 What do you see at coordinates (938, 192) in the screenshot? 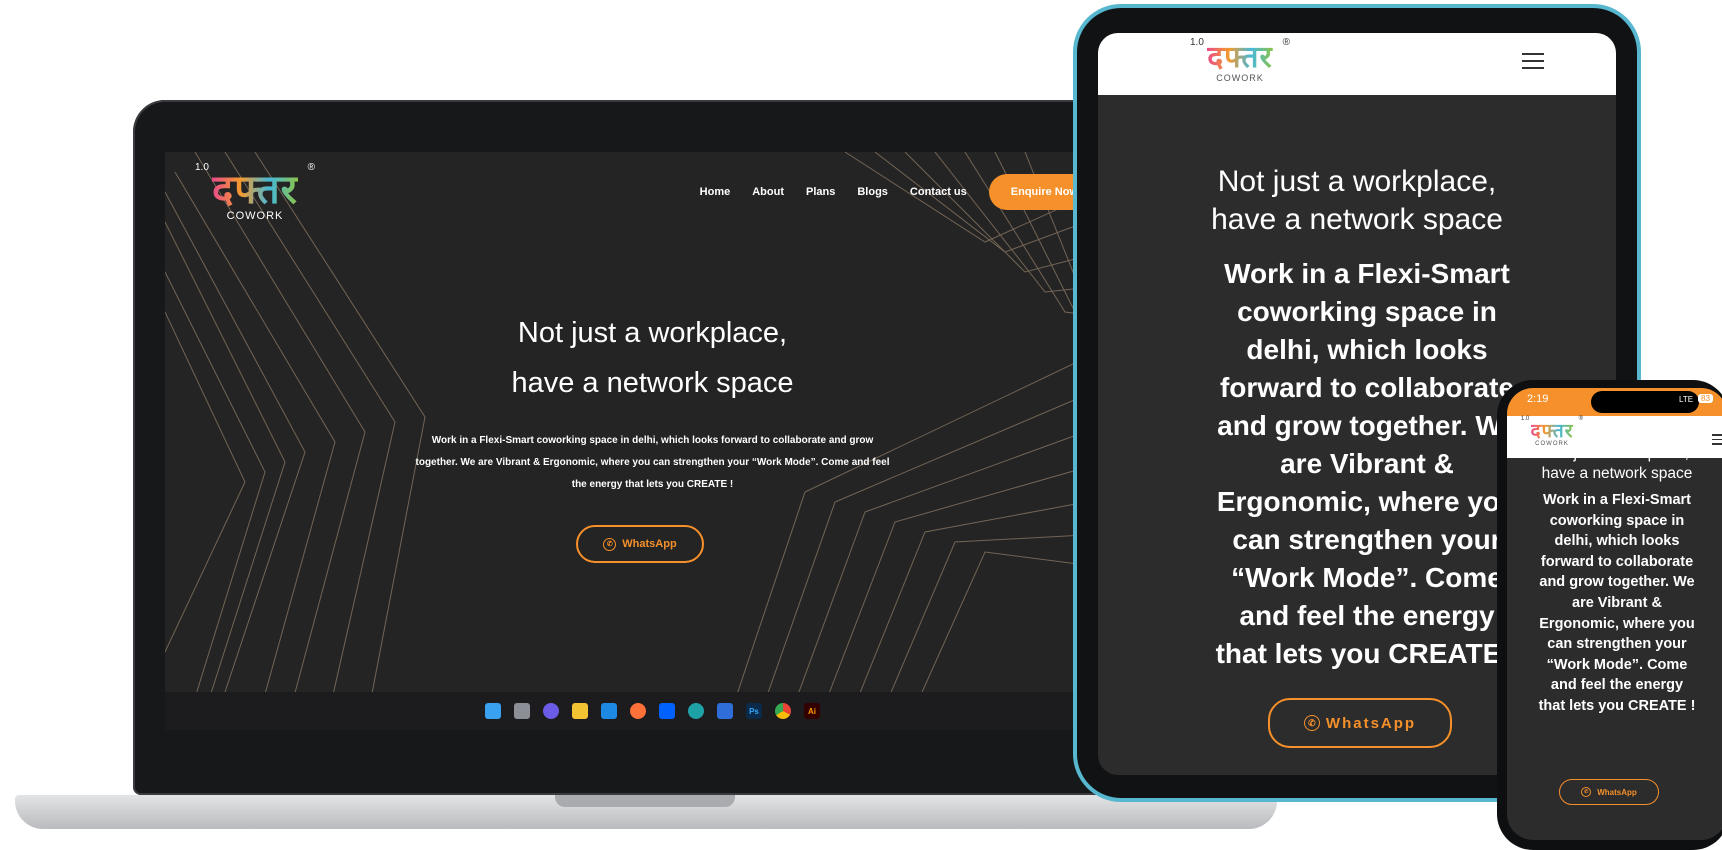
I see `nav-contact: Contact us` at bounding box center [938, 192].